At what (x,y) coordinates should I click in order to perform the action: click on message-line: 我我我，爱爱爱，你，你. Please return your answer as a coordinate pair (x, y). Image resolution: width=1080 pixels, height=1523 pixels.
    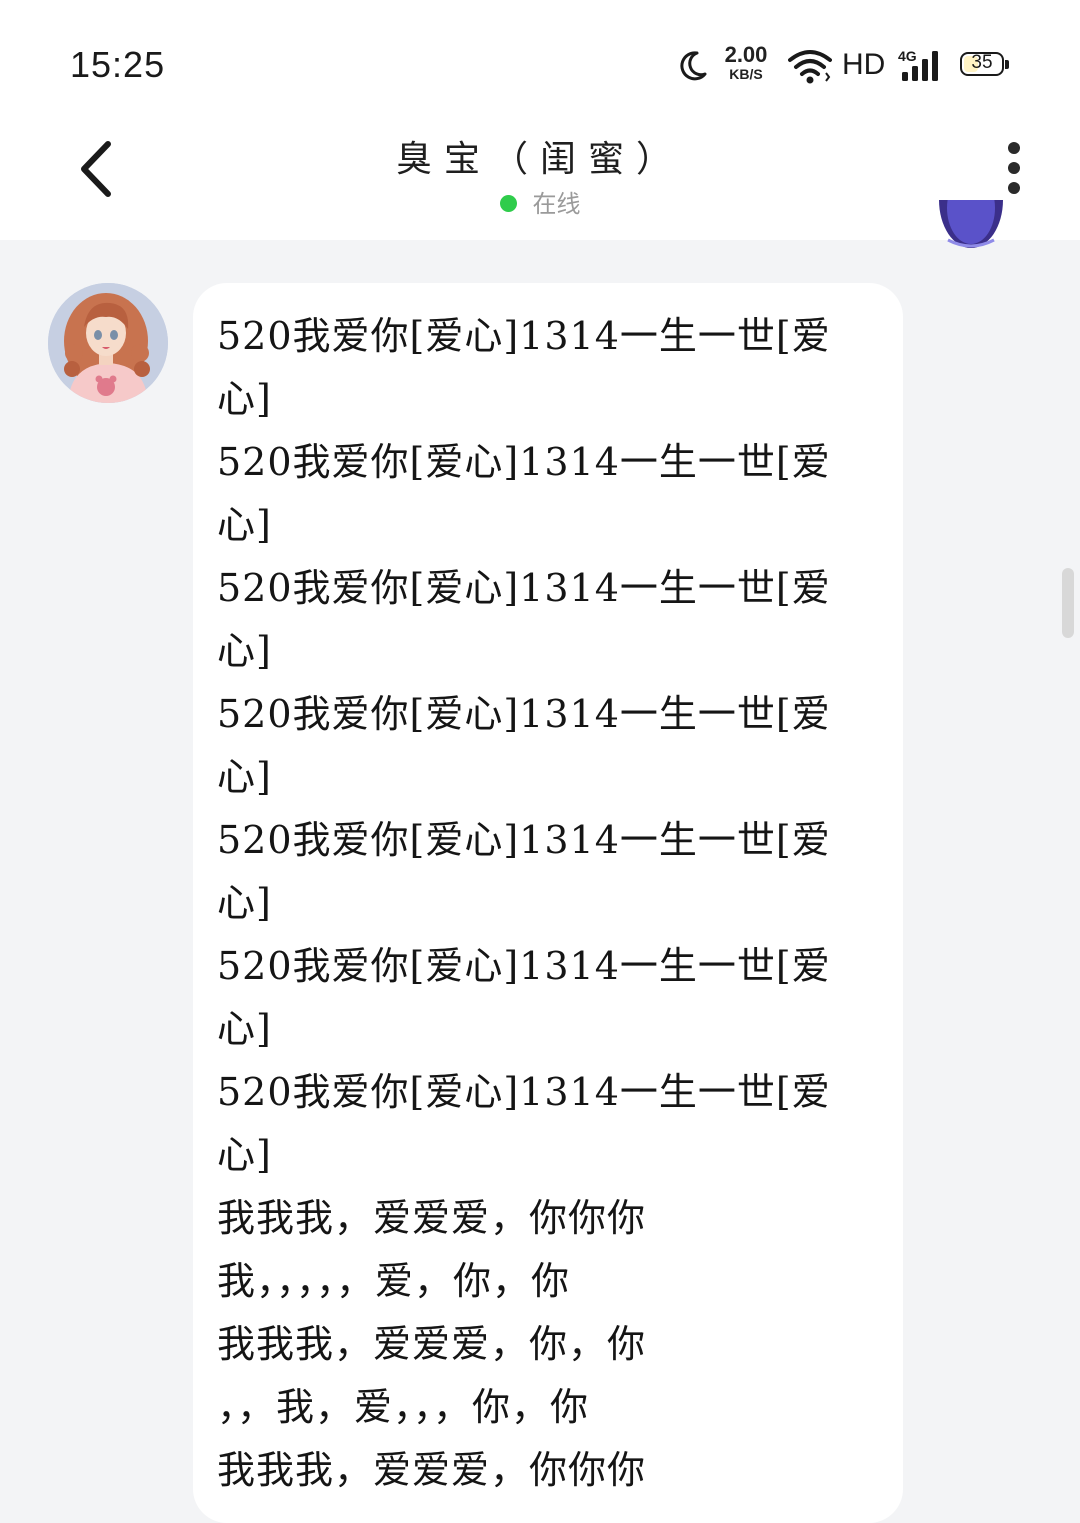
    Looking at the image, I should click on (432, 1344).